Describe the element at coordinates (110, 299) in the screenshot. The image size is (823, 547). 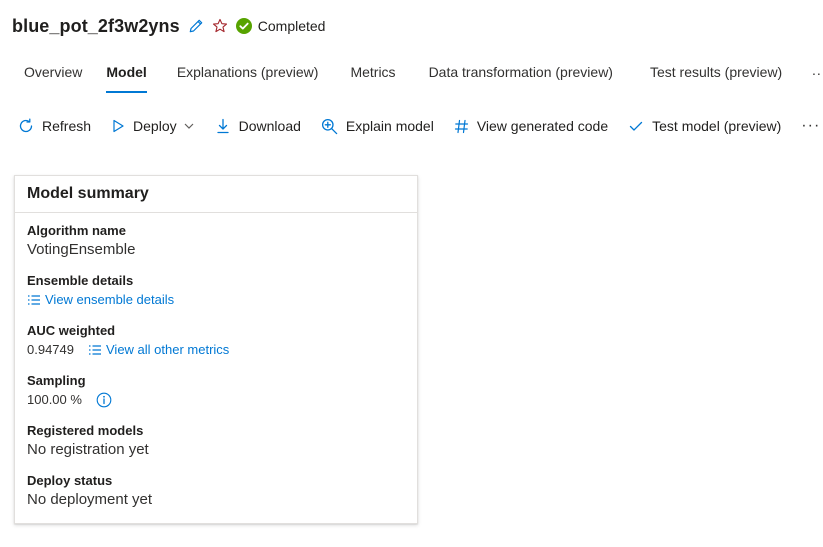
I see `view-ensemble-details-label: View ensemble details` at that location.